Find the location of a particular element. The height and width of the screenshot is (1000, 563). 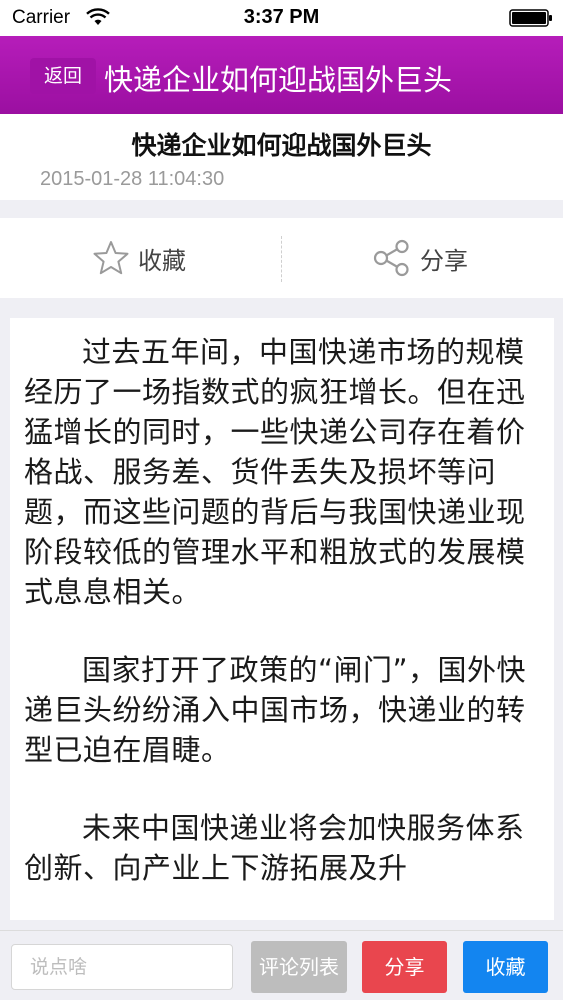

nav-bar: 返回 快递企业如何迎战国外巨头 is located at coordinates (281, 75).